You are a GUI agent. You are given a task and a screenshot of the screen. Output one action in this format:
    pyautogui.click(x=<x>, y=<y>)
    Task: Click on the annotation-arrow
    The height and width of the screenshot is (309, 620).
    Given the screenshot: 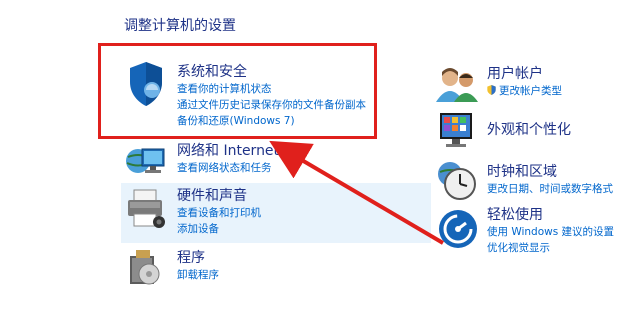 What is the action you would take?
    pyautogui.click(x=357, y=192)
    